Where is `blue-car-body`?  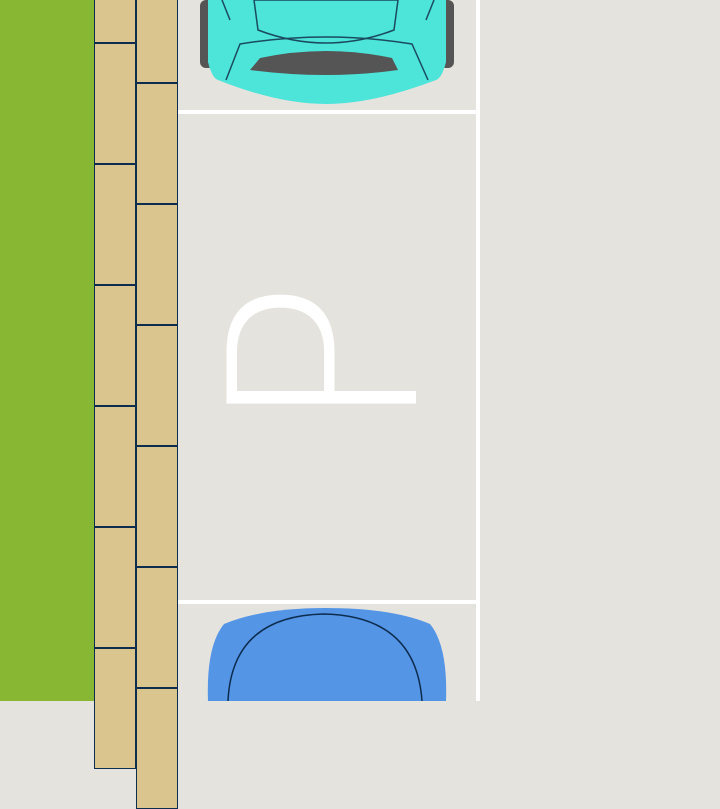
blue-car-body is located at coordinates (327, 654).